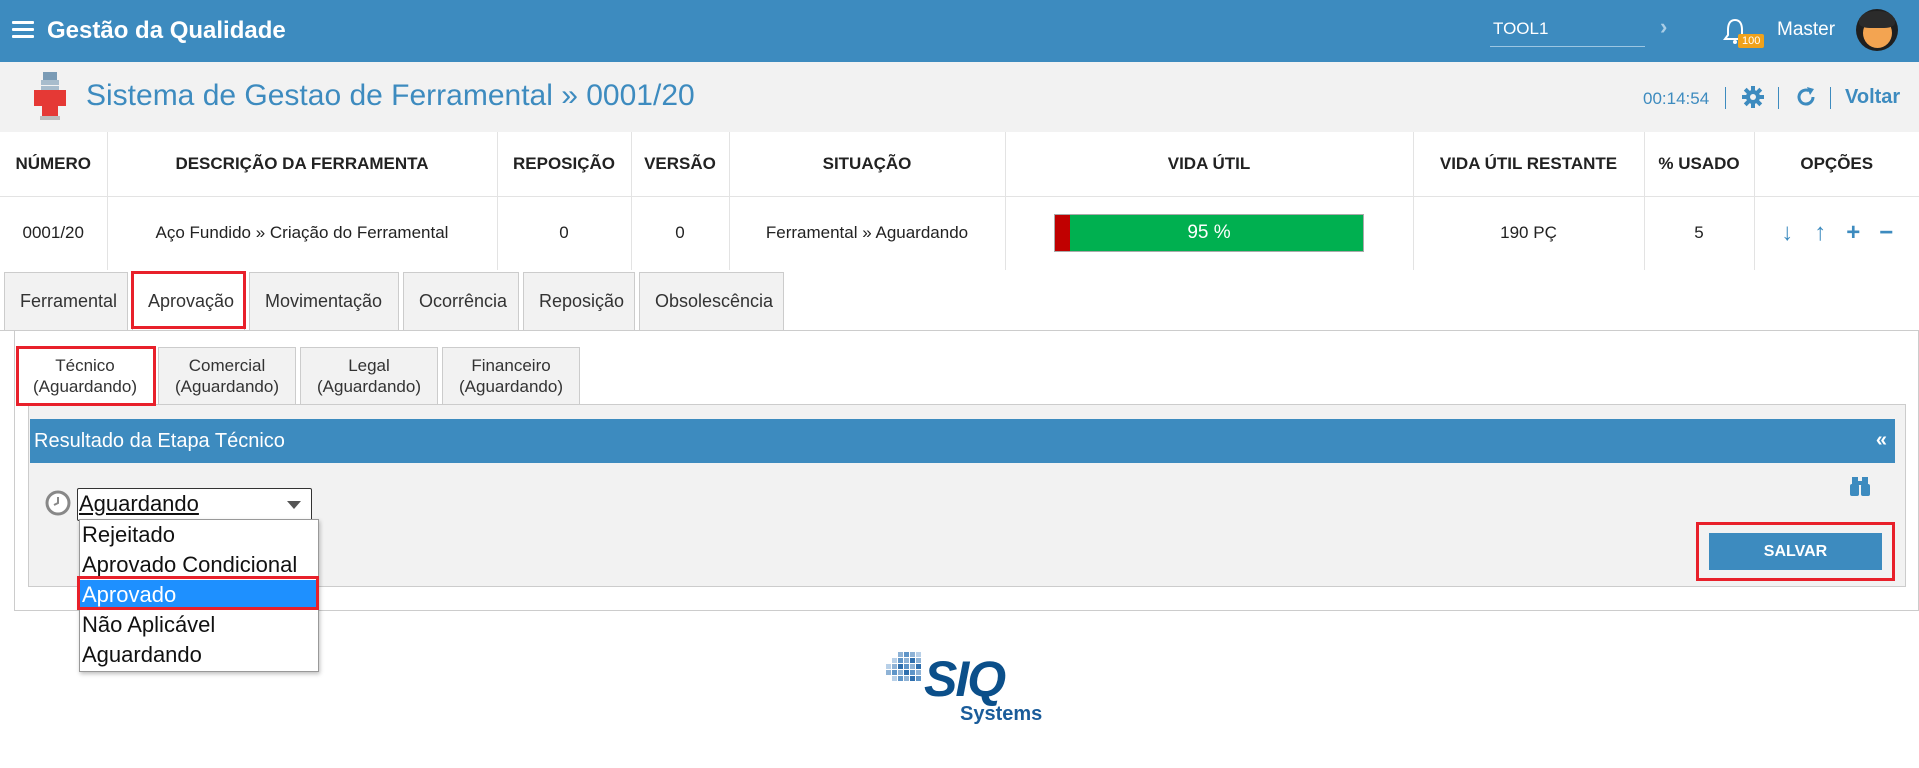 The height and width of the screenshot is (768, 1919). What do you see at coordinates (1753, 97) in the screenshot?
I see `gear-icon` at bounding box center [1753, 97].